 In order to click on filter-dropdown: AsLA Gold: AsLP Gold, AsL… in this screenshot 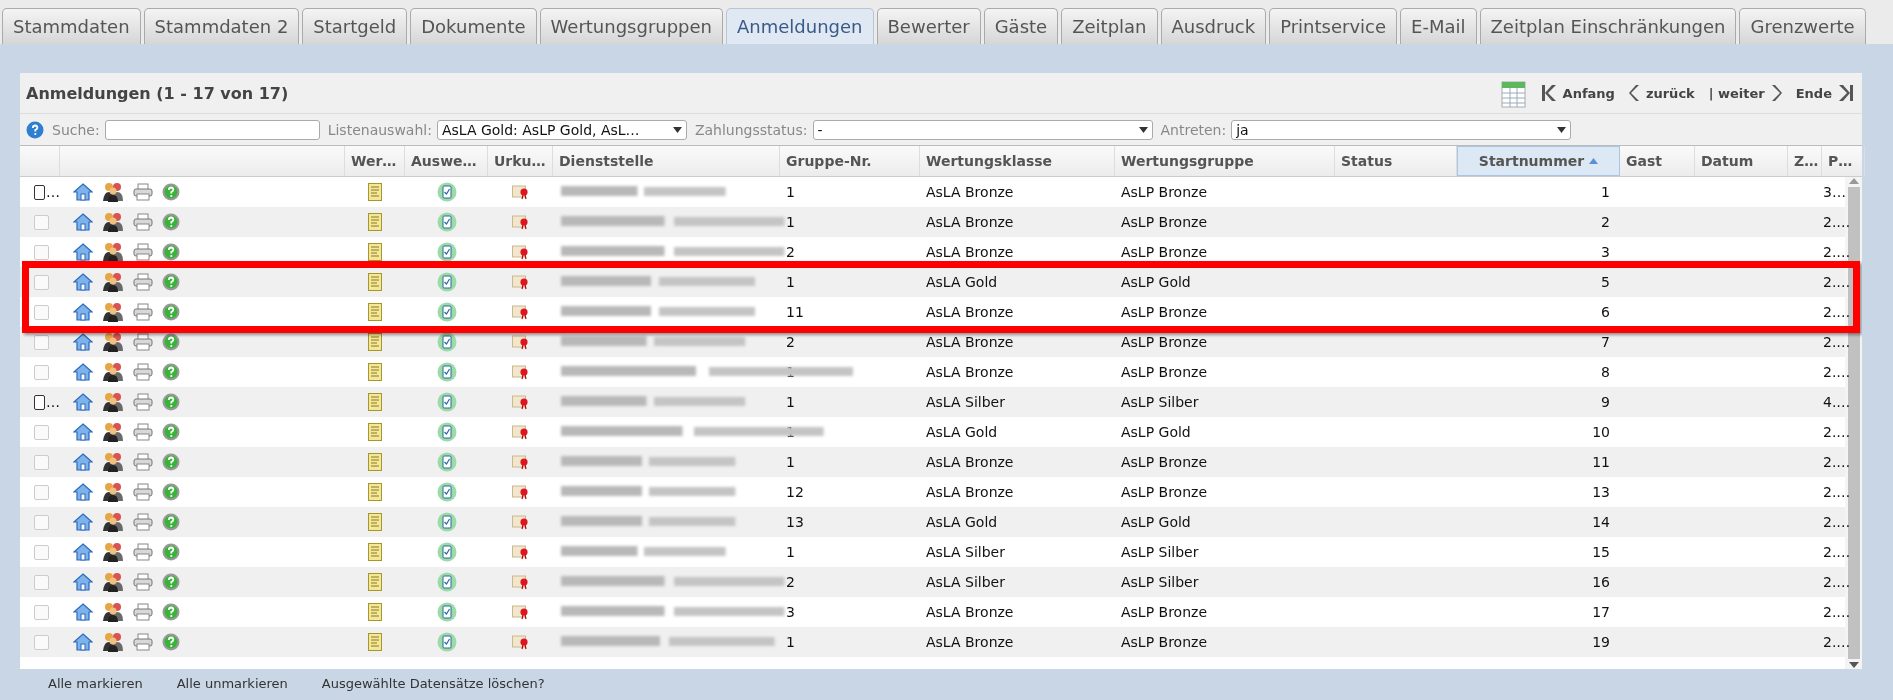, I will do `click(561, 129)`.